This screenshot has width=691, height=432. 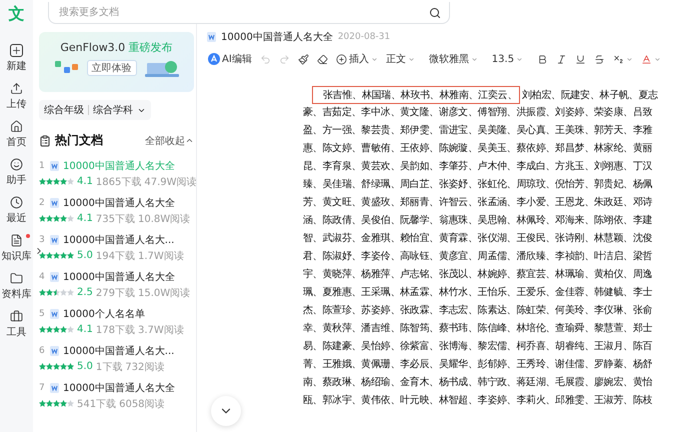 I want to click on download-count: 1865下载, so click(x=119, y=182).